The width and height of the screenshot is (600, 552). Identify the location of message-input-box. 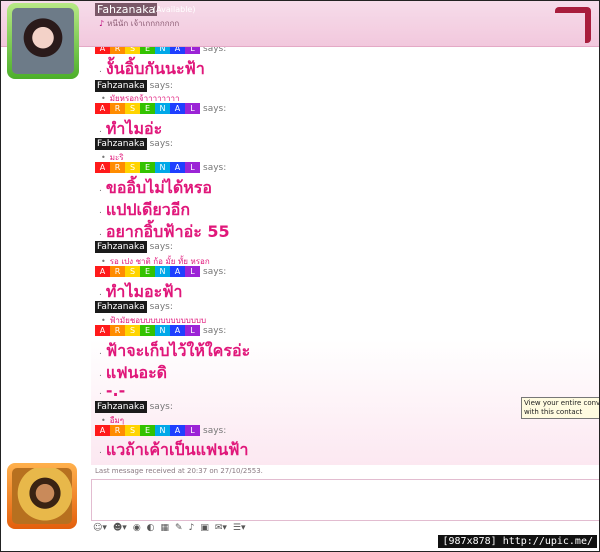
(345, 500).